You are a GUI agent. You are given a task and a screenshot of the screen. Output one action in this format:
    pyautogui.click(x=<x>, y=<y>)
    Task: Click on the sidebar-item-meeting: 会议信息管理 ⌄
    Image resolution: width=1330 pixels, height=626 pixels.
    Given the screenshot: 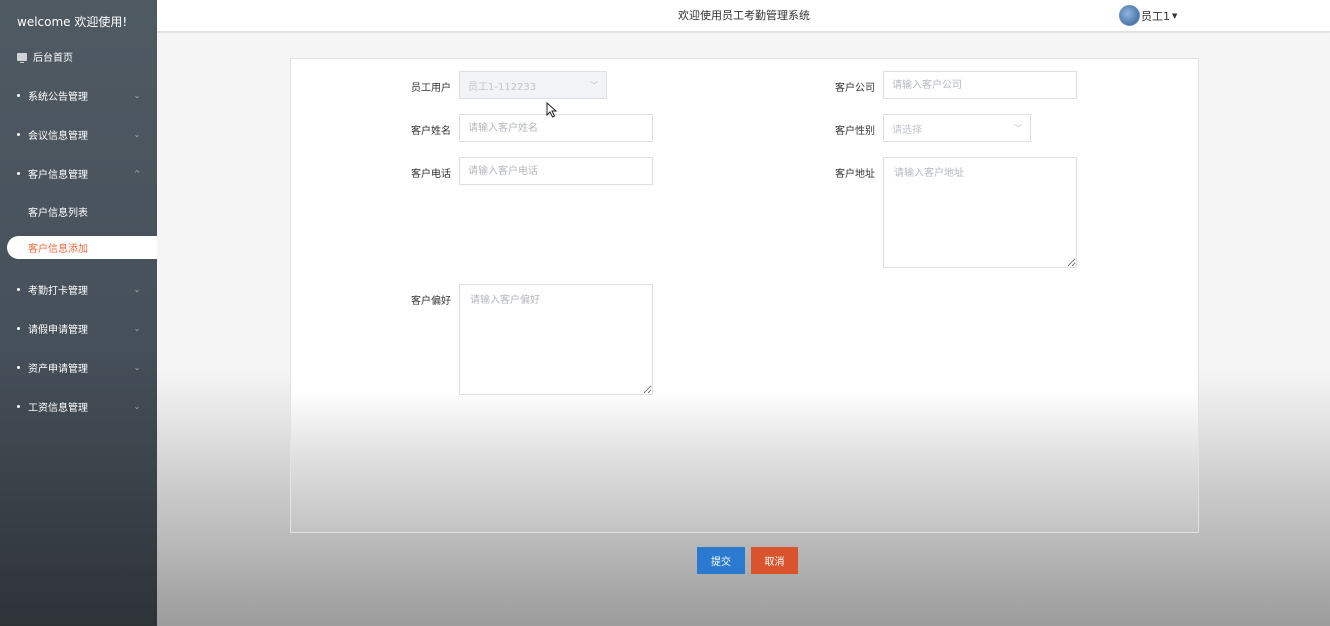 What is the action you would take?
    pyautogui.click(x=78, y=134)
    